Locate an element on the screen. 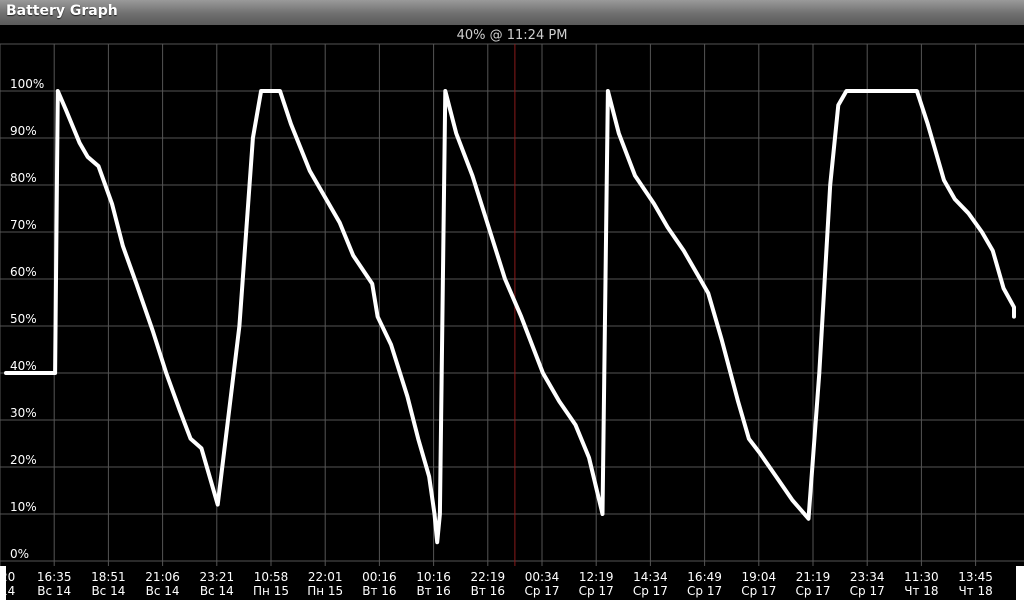 This screenshot has height=600, width=1024. y-tick-label: 0% is located at coordinates (19, 554).